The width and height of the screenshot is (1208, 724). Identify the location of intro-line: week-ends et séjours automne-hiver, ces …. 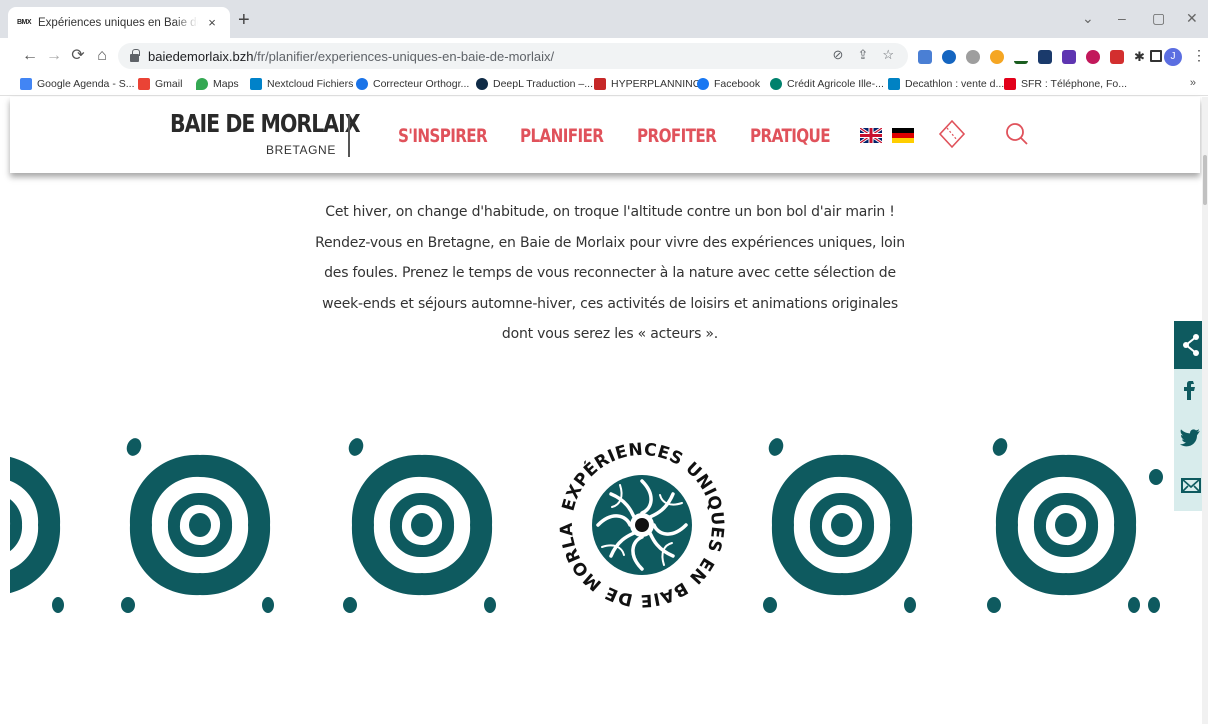
(610, 303).